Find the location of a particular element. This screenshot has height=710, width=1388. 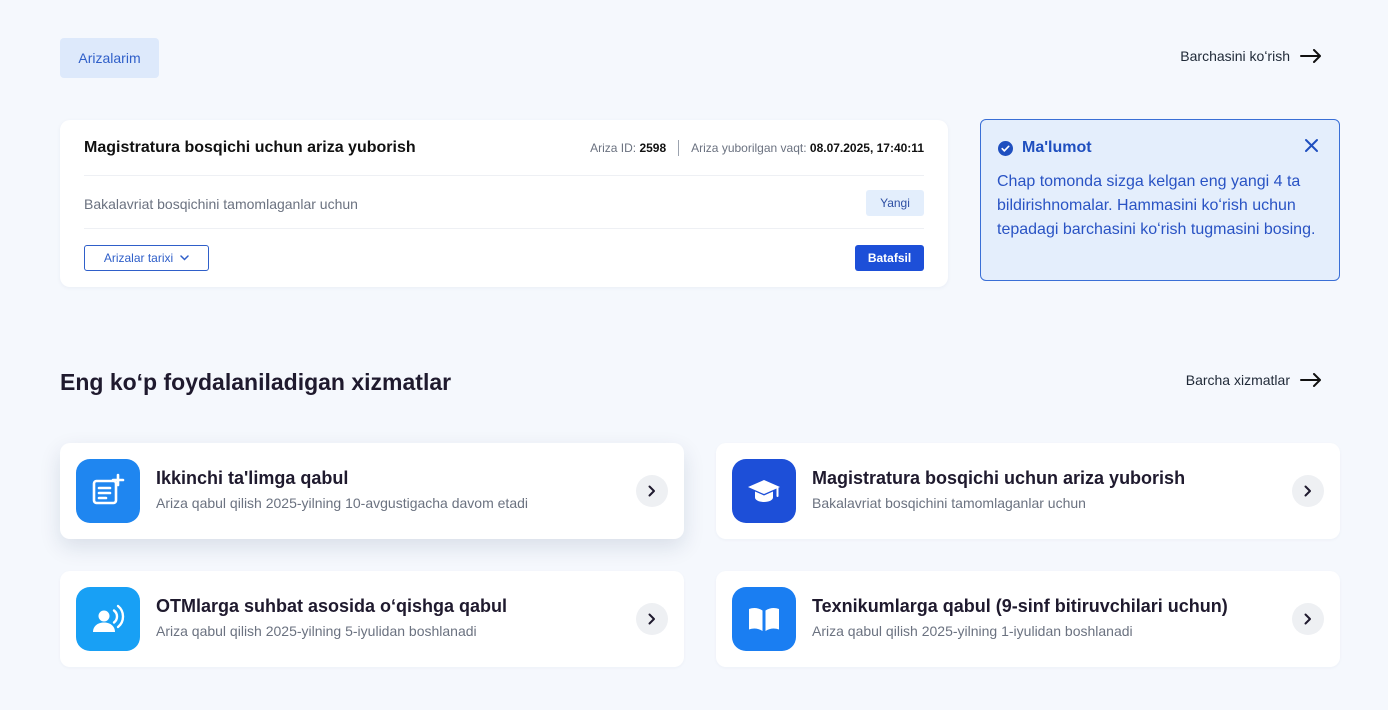

details-button: Batafsil is located at coordinates (889, 258).